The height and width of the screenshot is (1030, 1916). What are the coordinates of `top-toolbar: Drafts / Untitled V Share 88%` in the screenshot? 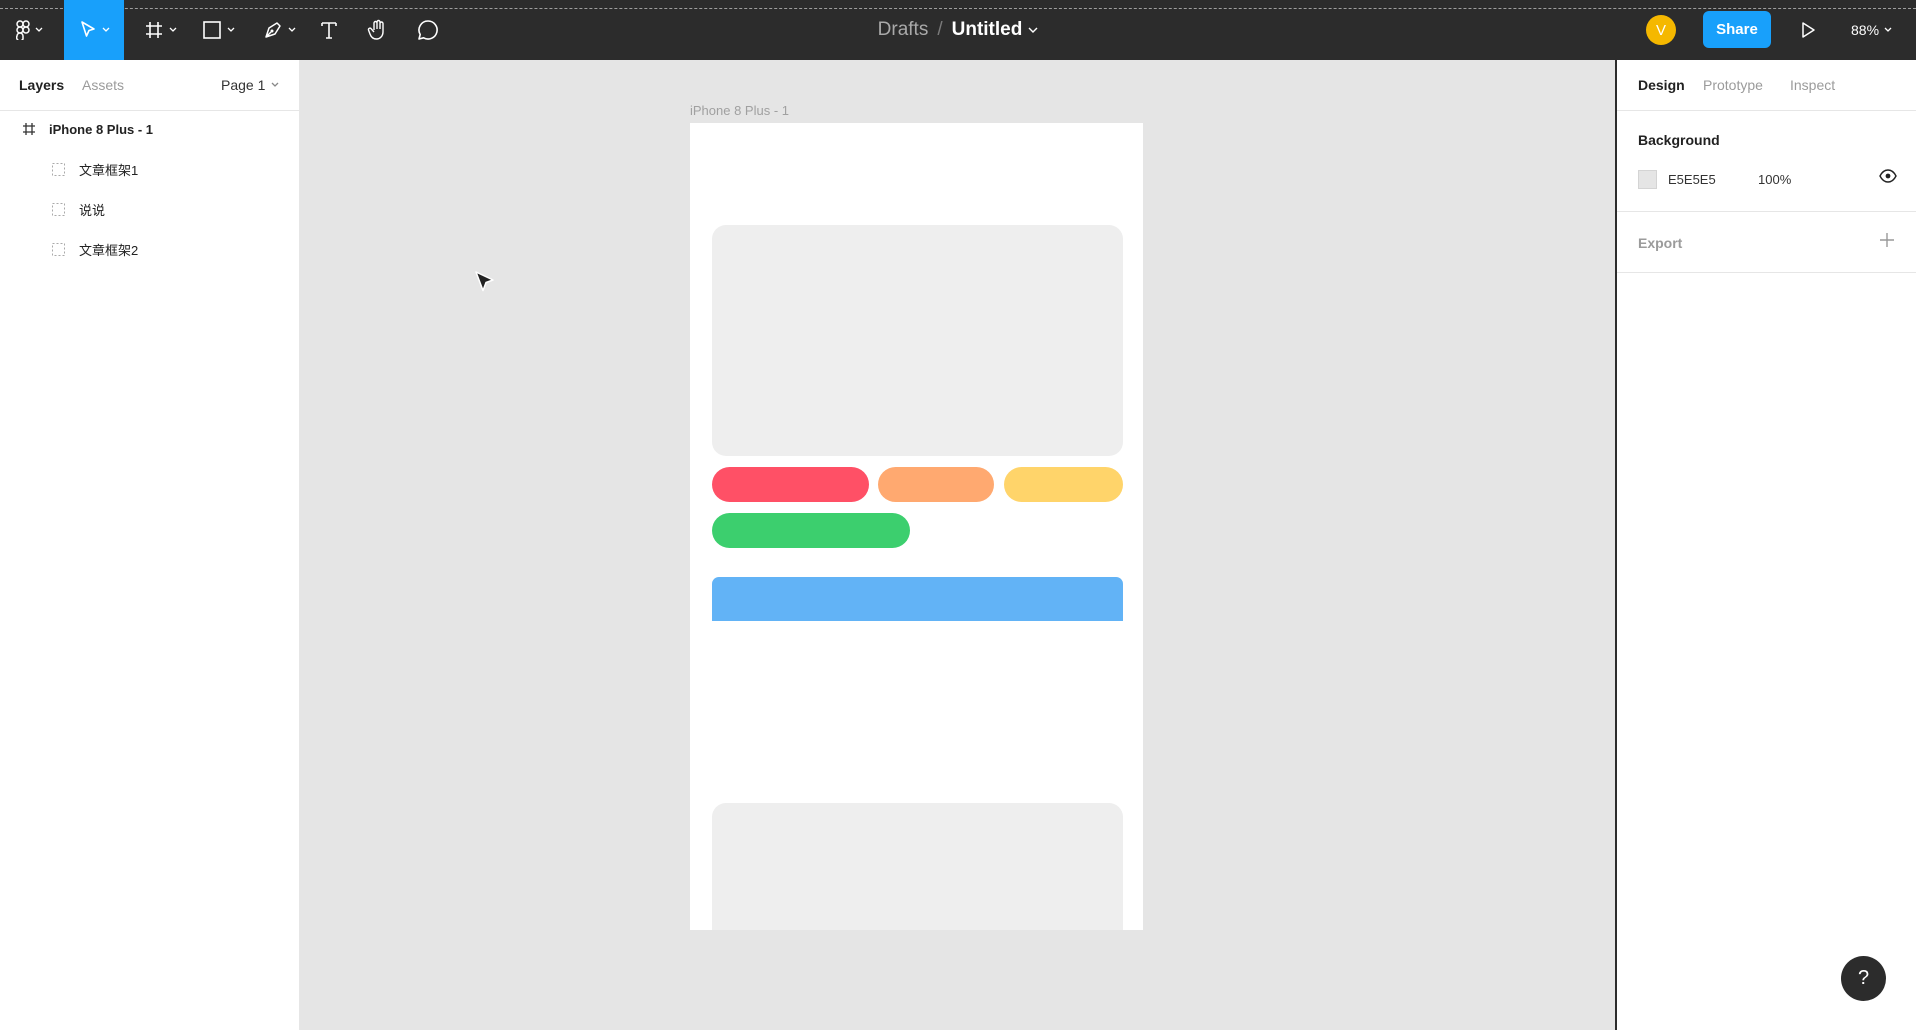 It's located at (958, 30).